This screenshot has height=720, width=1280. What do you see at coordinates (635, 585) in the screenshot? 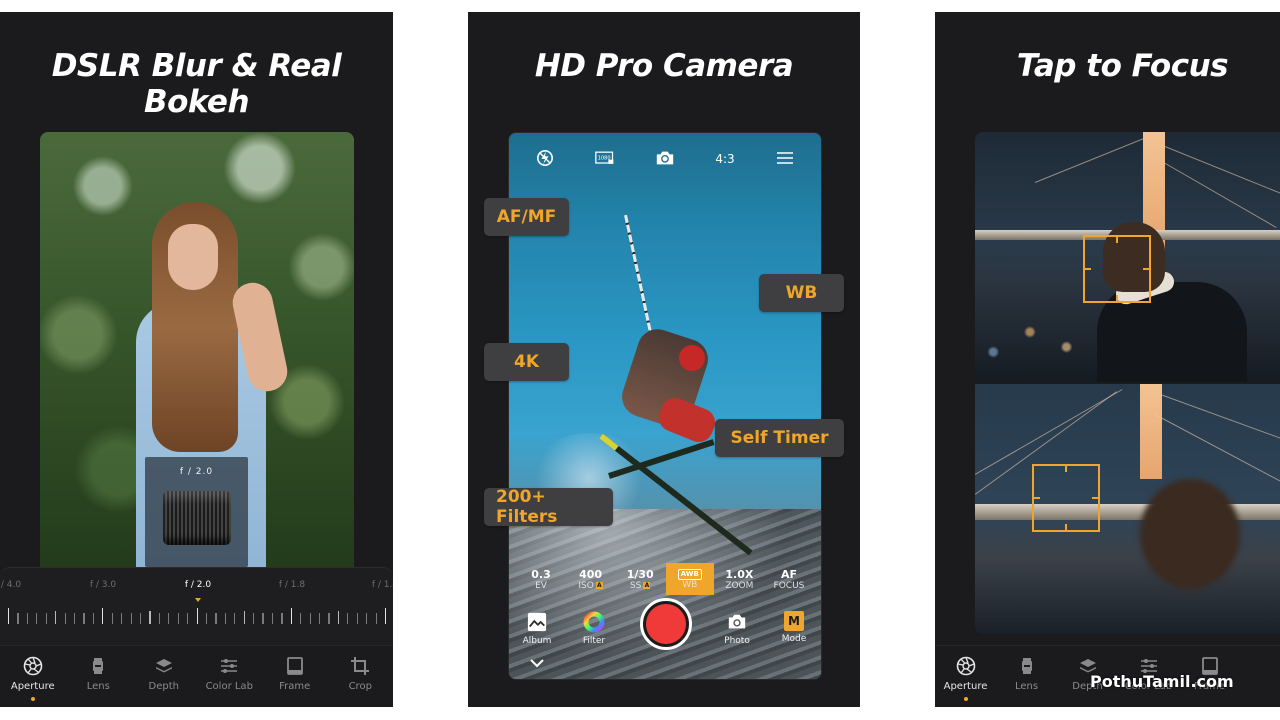
I see `setting-label-text: SS` at bounding box center [635, 585].